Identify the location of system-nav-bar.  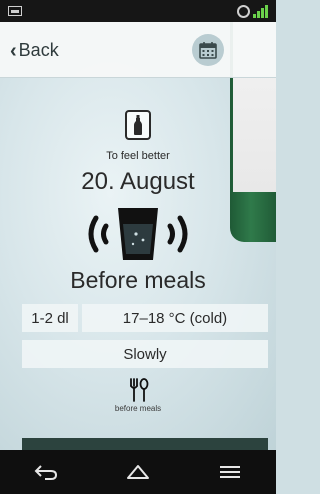
(138, 472).